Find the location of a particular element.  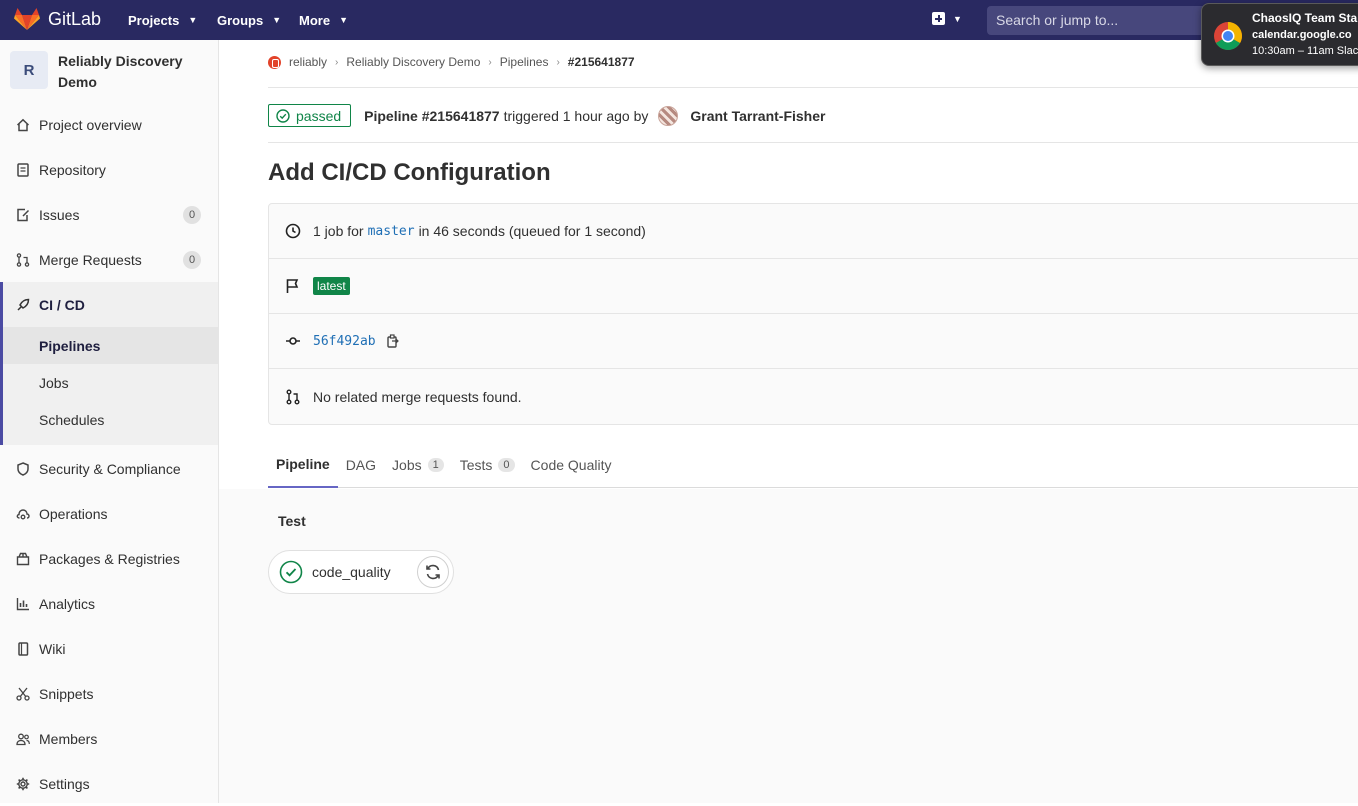

tab-code-quality: Code Quality is located at coordinates (571, 465).